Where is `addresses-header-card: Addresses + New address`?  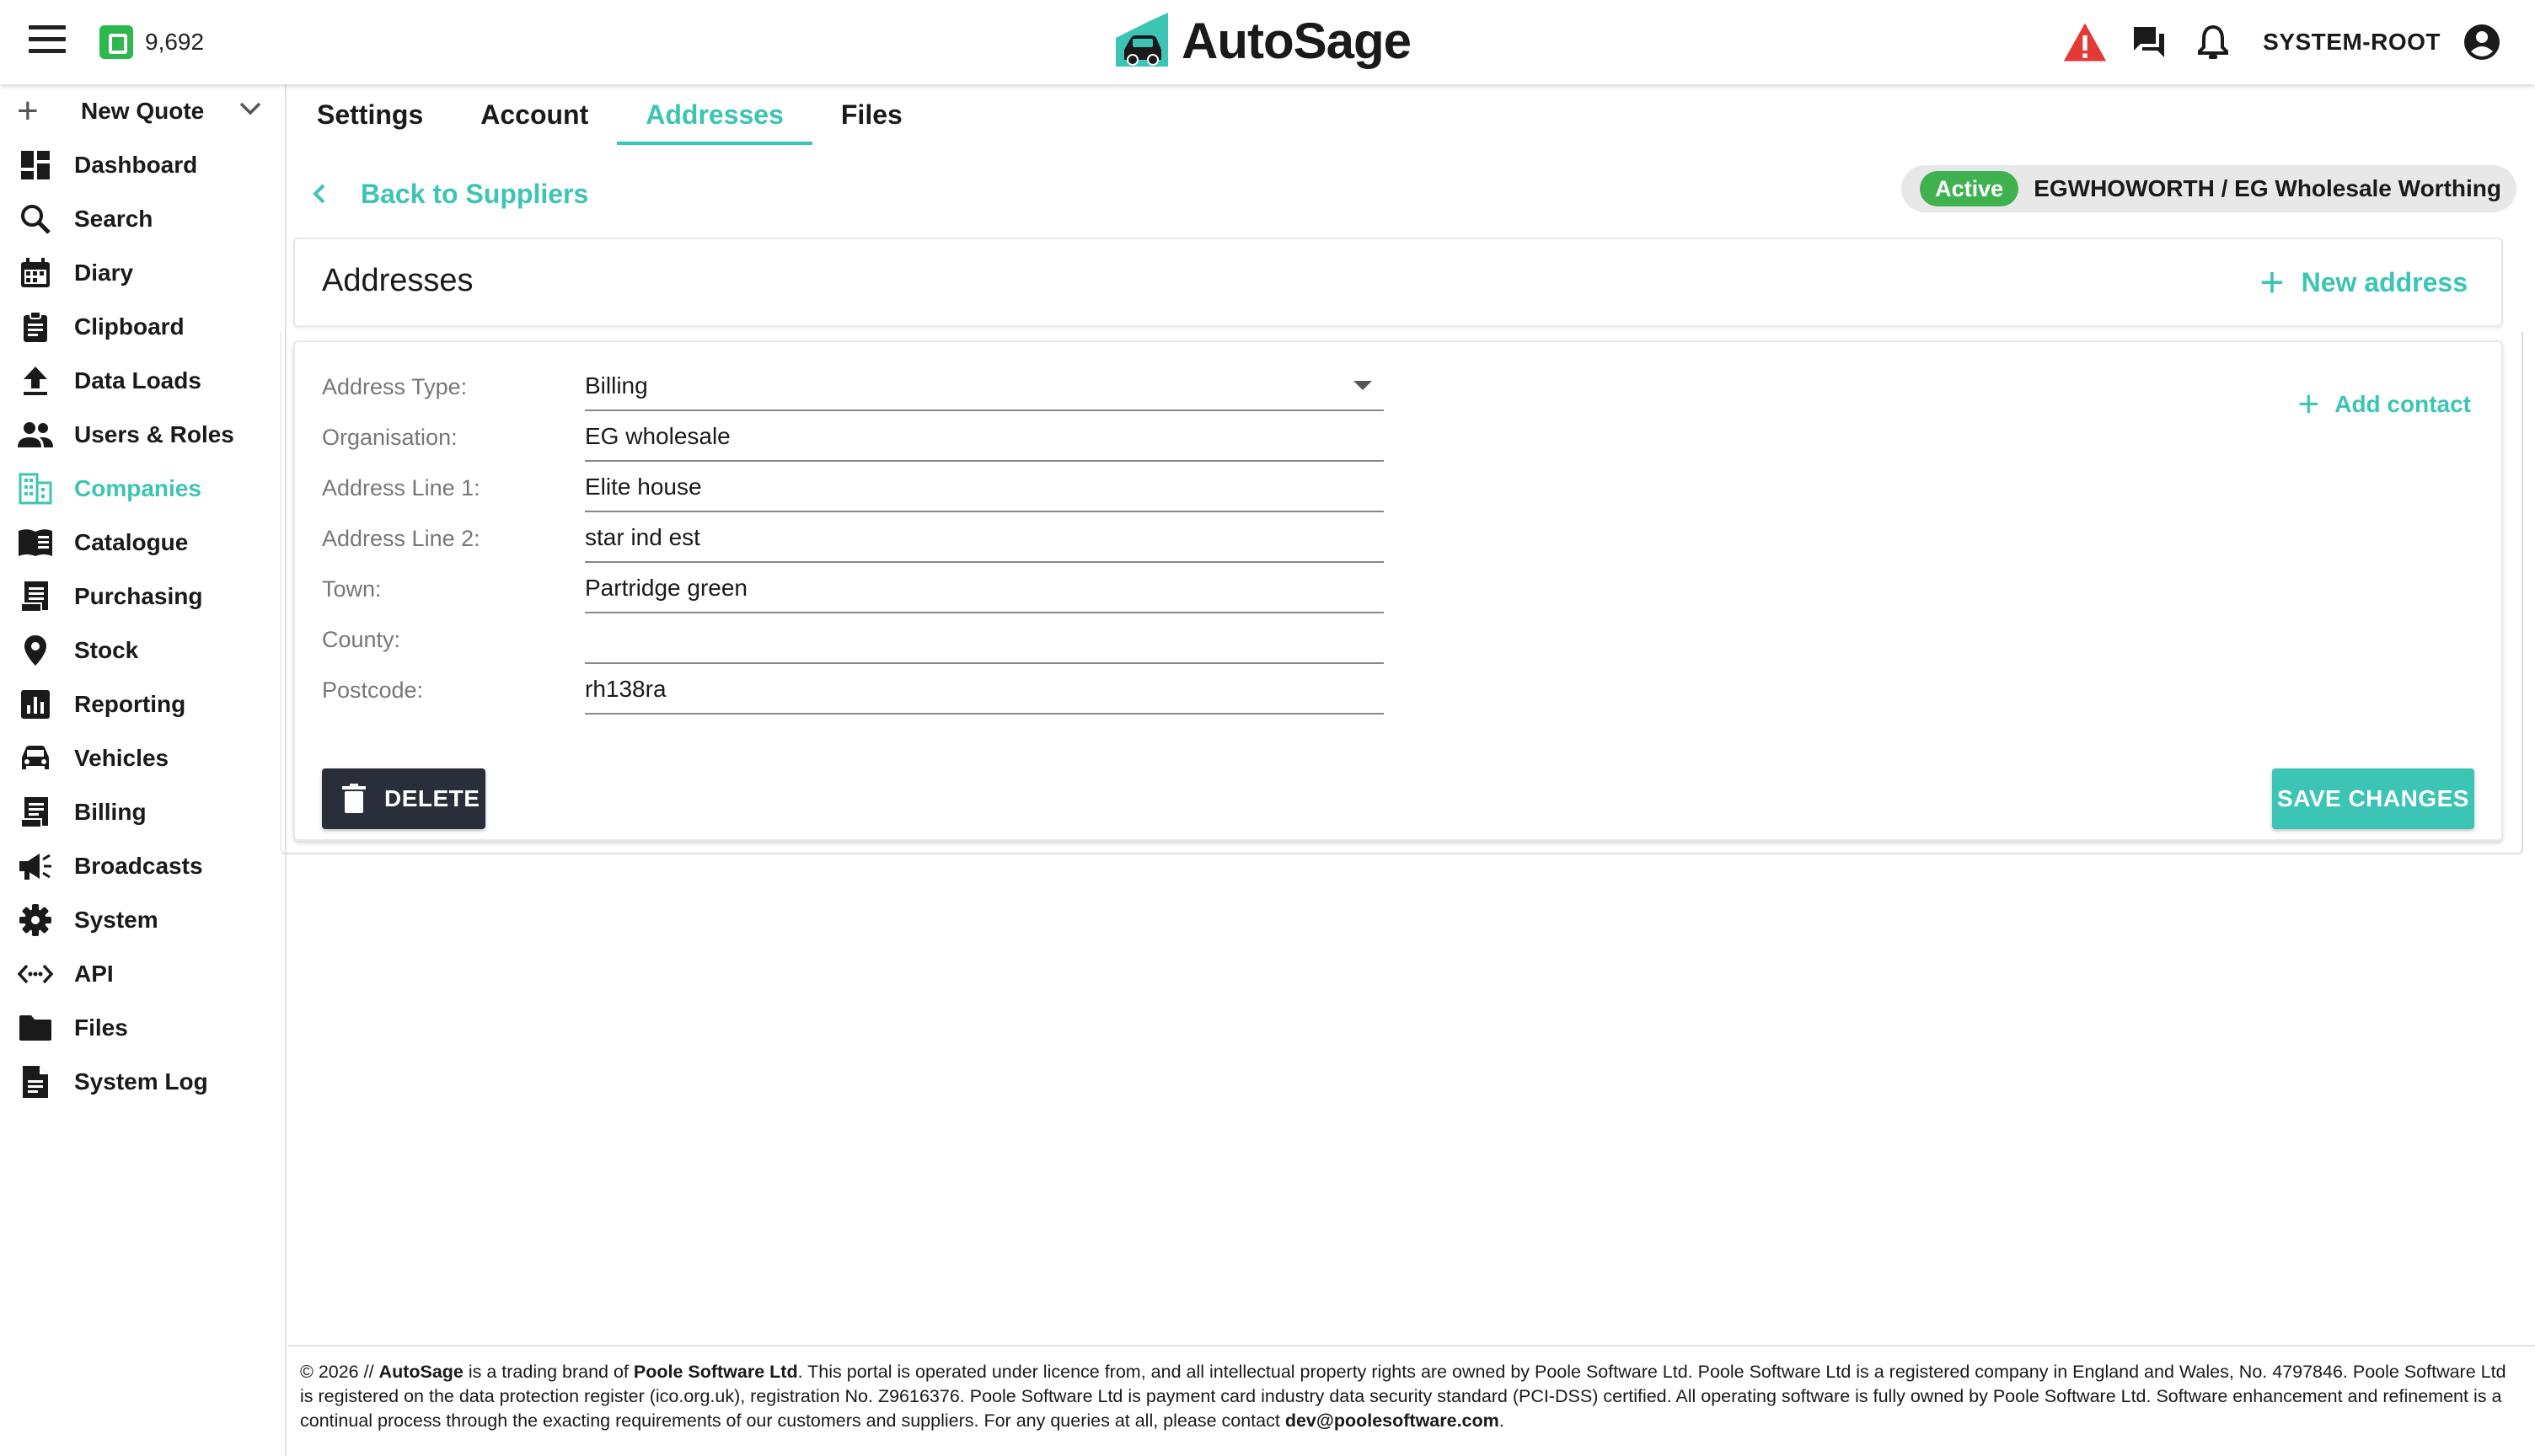 addresses-header-card: Addresses + New address is located at coordinates (1398, 282).